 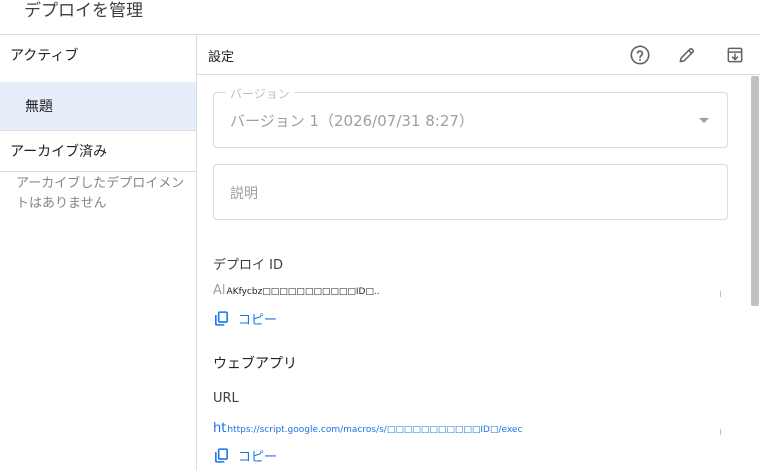 What do you see at coordinates (39, 107) in the screenshot?
I see `deployment-item-label: 無題` at bounding box center [39, 107].